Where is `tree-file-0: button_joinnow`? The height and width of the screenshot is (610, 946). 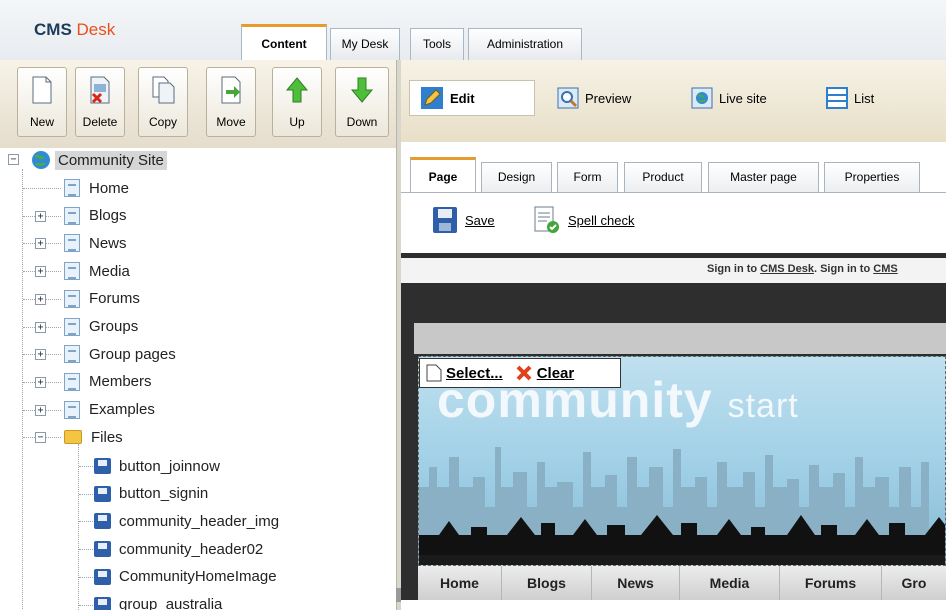 tree-file-0: button_joinnow is located at coordinates (158, 466).